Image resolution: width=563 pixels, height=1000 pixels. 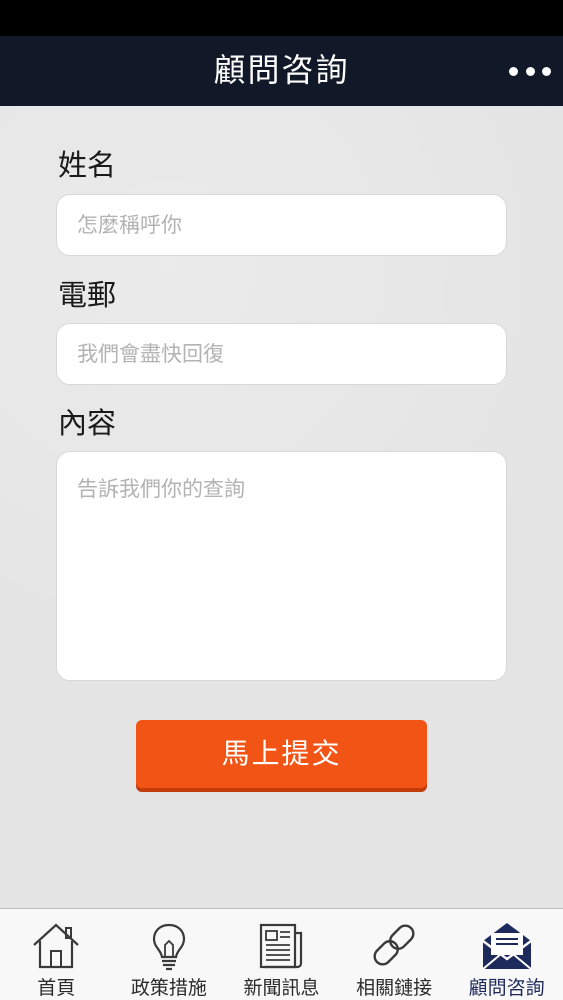 I want to click on submit-button: 馬上提交, so click(x=281, y=754).